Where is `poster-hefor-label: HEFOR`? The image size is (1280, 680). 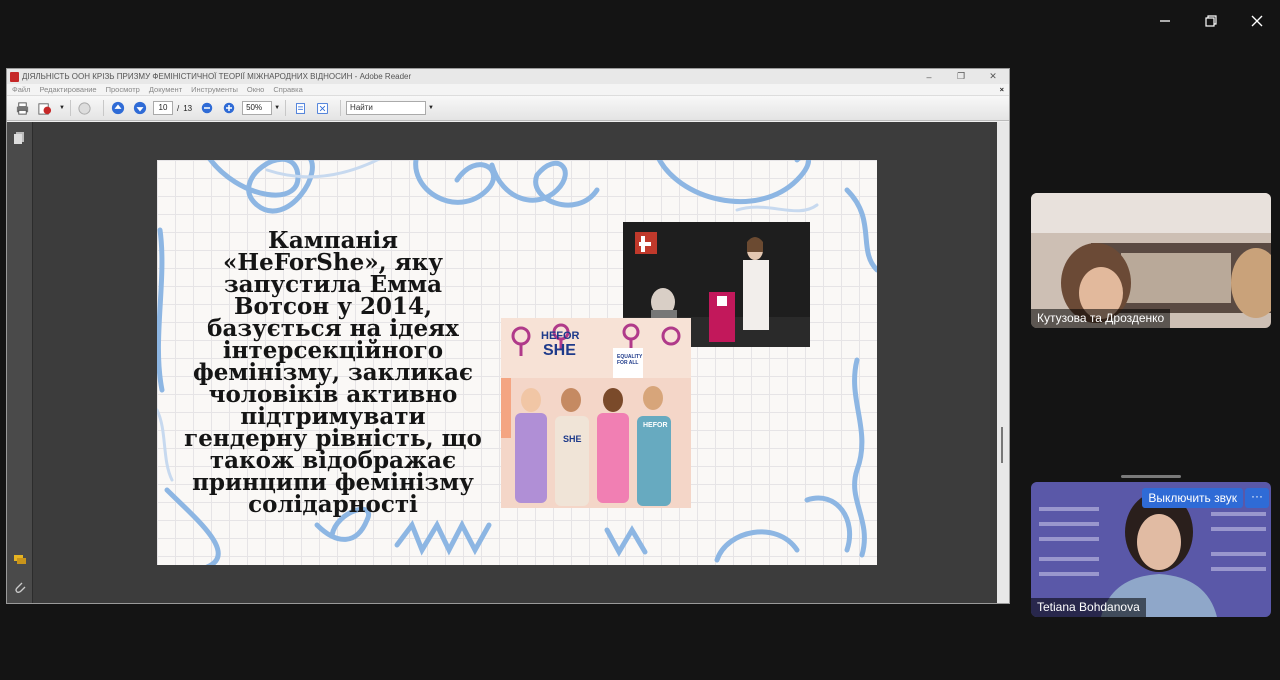
poster-hefor-label: HEFOR is located at coordinates (560, 336).